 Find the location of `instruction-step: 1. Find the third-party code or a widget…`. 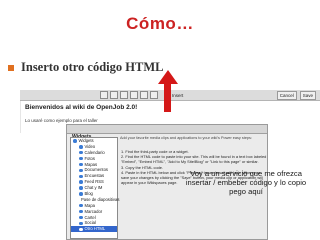

instruction-step: 1. Find the third-party code or a widget… is located at coordinates (155, 151).